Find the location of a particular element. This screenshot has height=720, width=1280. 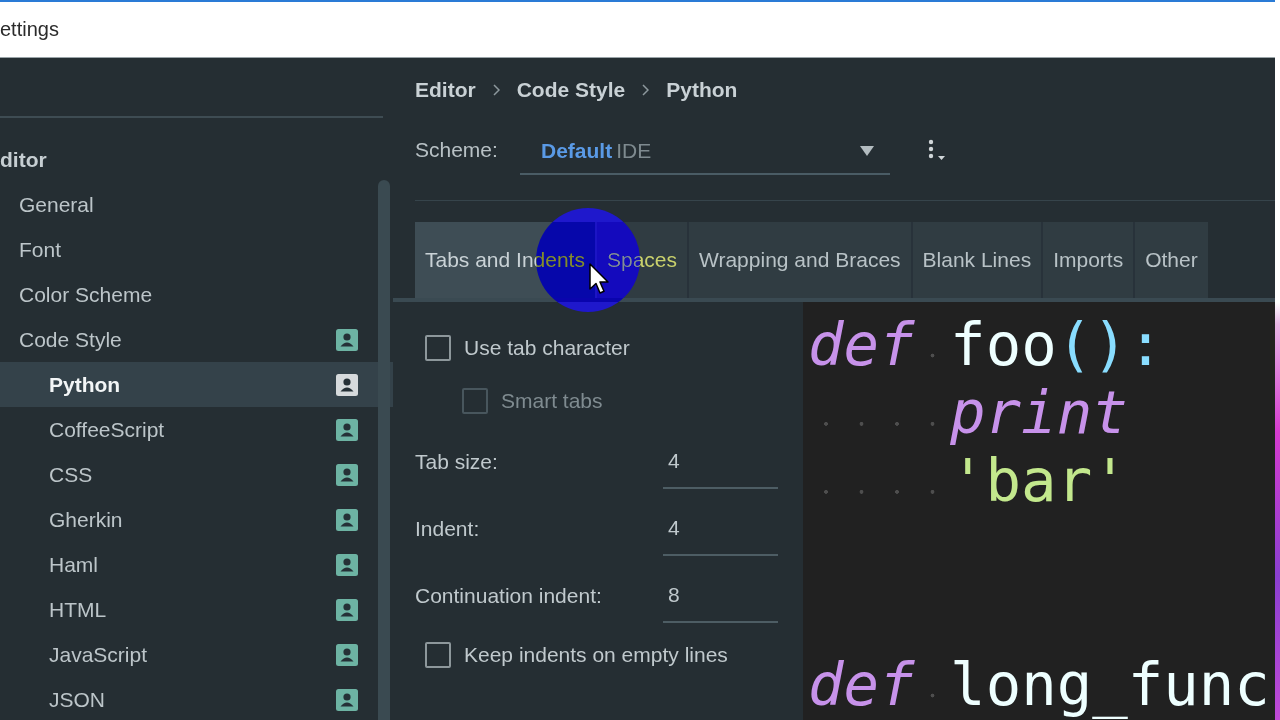

tree-item: ditor is located at coordinates (196, 159).